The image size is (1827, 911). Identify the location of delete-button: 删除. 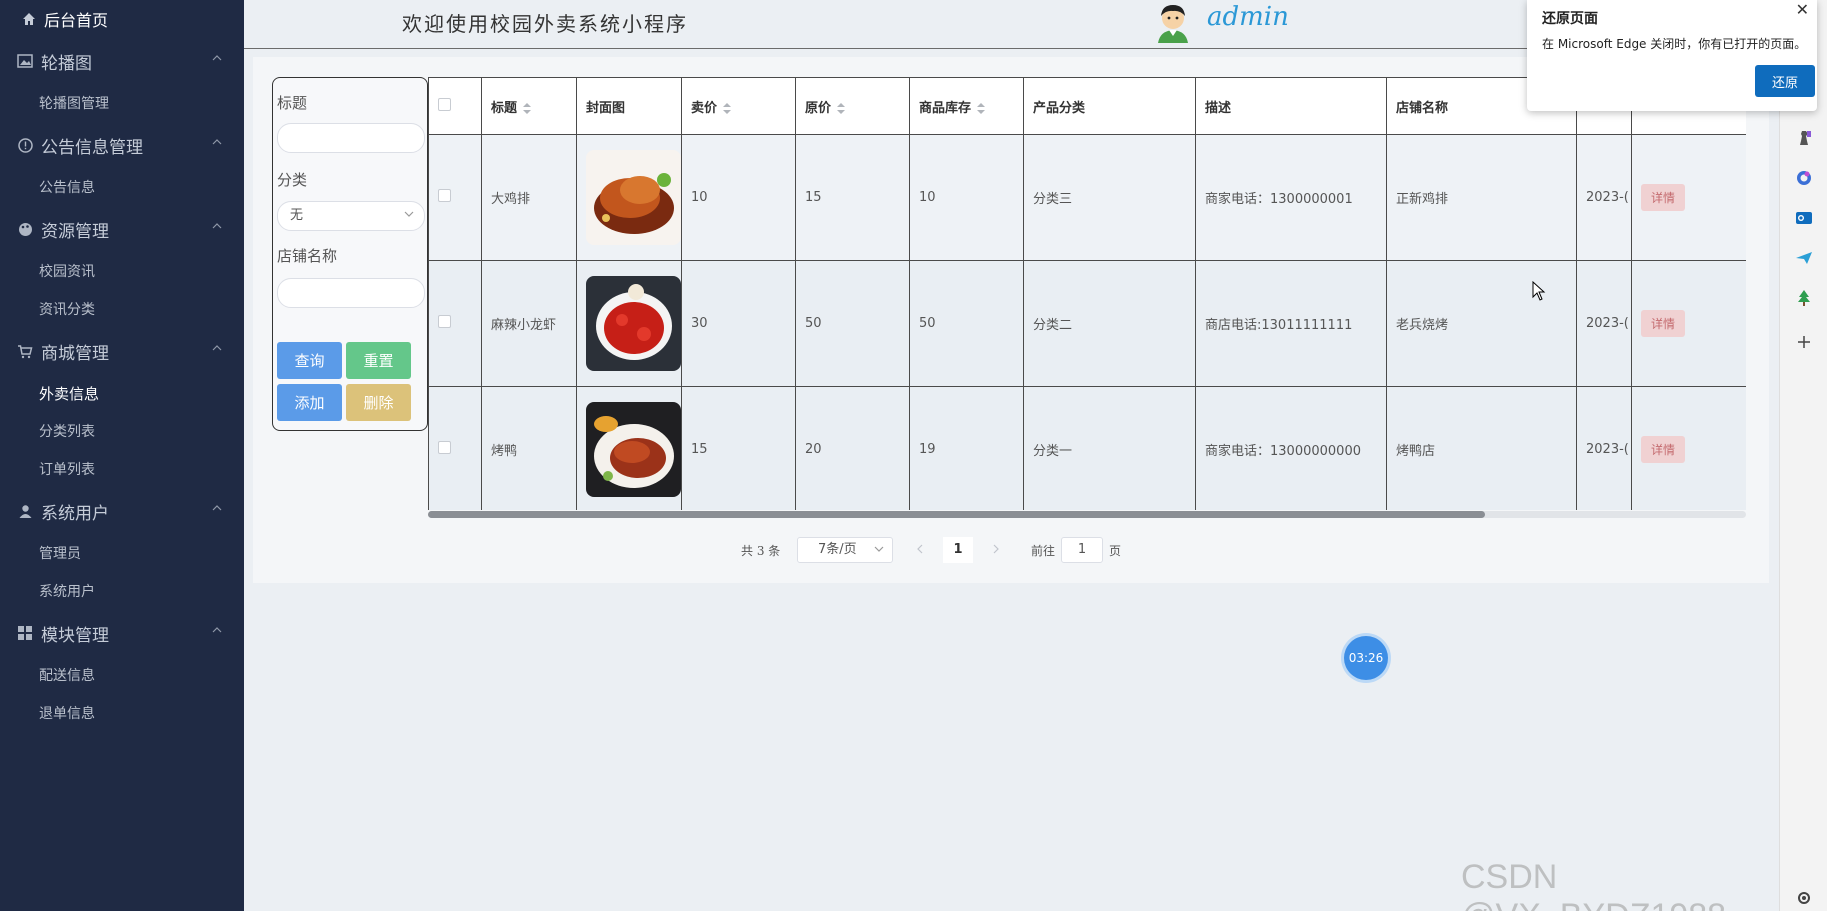
(378, 402).